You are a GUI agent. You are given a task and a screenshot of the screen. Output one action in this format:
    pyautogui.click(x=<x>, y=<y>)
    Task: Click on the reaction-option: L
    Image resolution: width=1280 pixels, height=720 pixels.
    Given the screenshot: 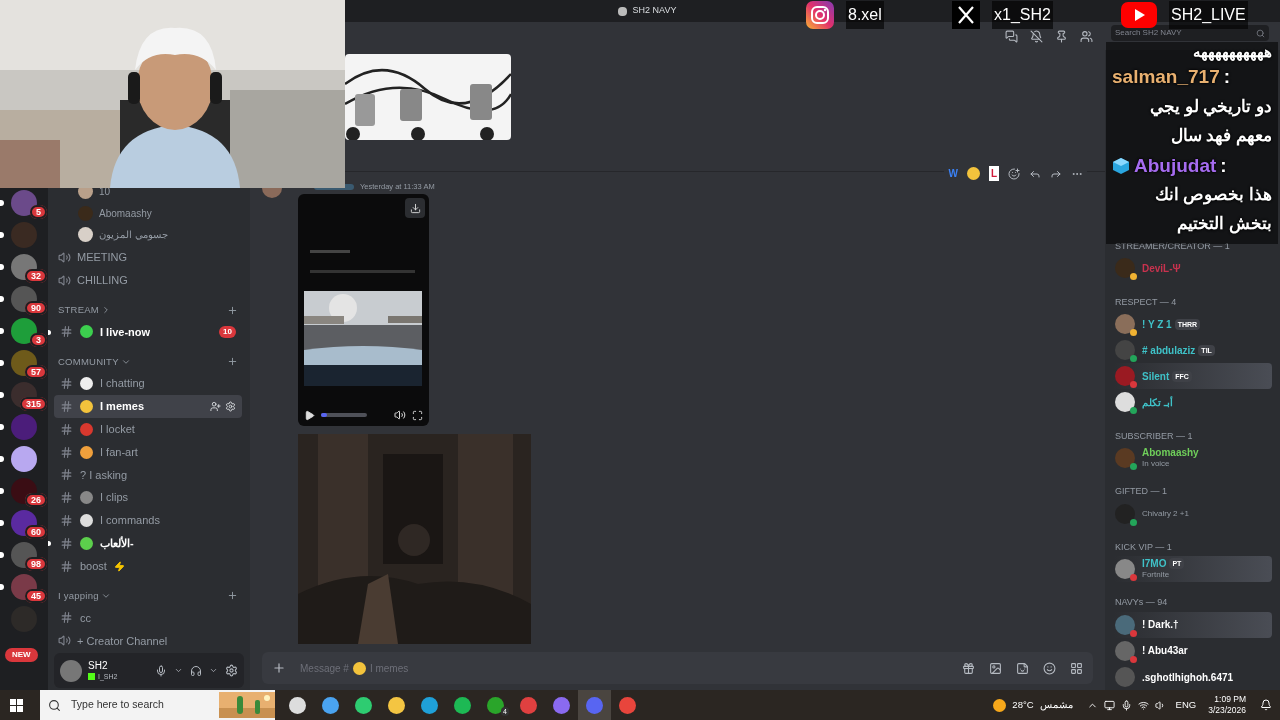 What is the action you would take?
    pyautogui.click(x=993, y=173)
    